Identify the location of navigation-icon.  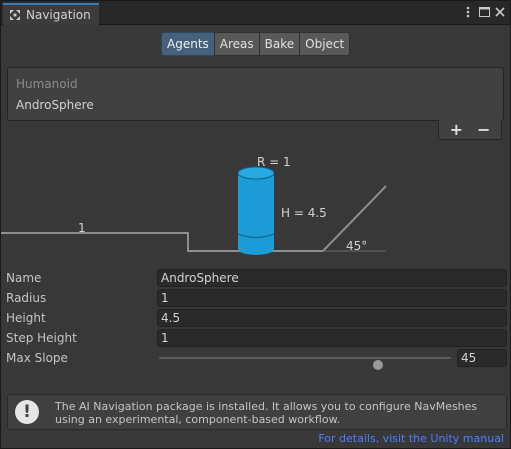
(15, 15).